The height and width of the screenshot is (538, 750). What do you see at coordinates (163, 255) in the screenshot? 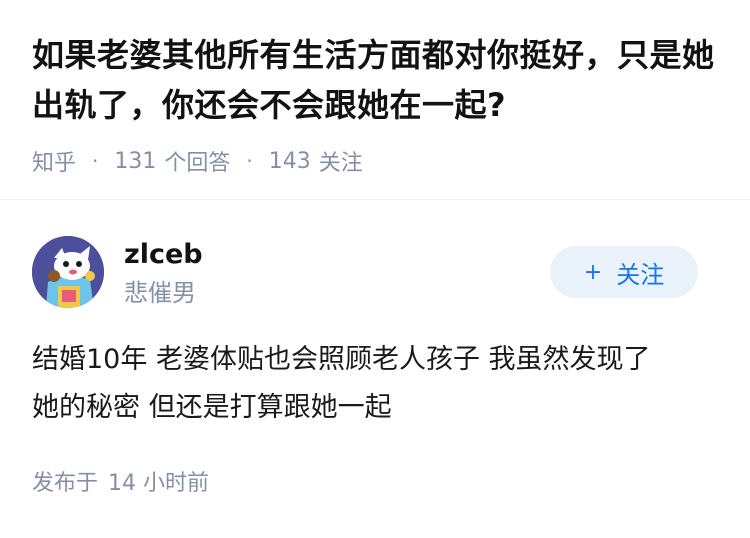
I see `author-name: zlceb` at bounding box center [163, 255].